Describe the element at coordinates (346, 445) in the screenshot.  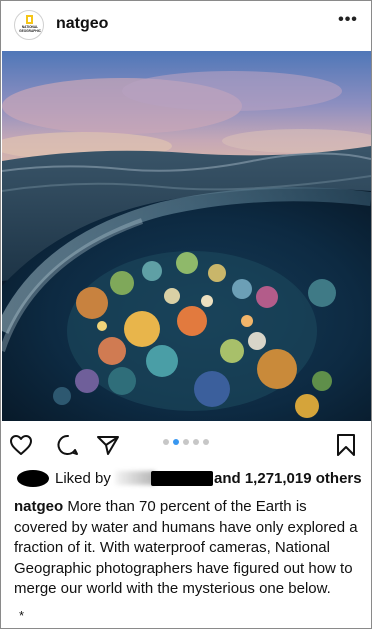
I see `bookmark-icon` at that location.